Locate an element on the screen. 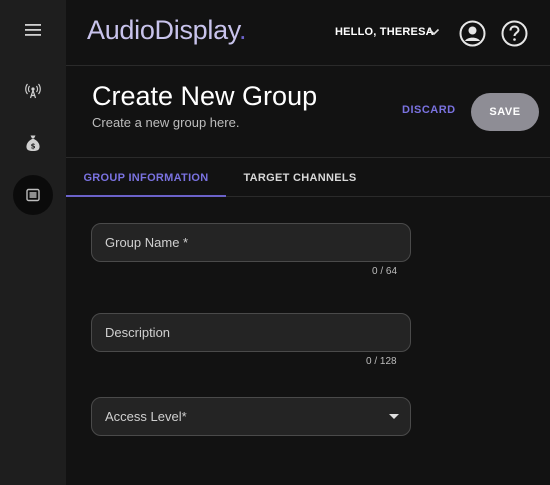 This screenshot has width=550, height=485. group-name-field: Group Name * is located at coordinates (251, 242).